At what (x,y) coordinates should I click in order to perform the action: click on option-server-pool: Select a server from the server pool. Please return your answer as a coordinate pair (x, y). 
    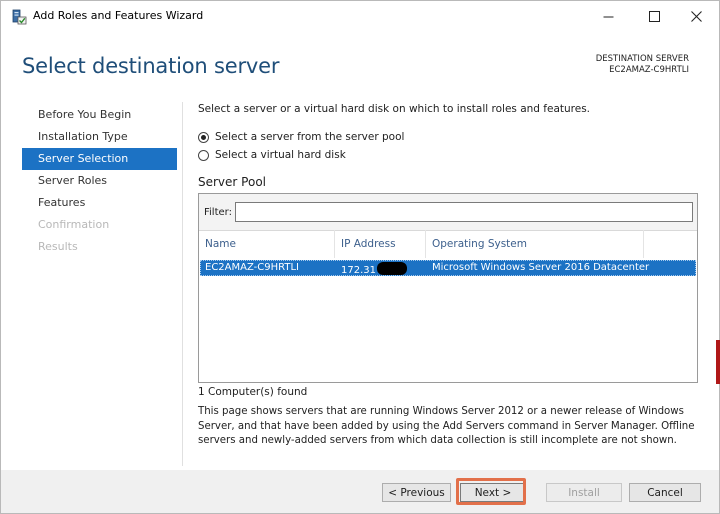
    Looking at the image, I should click on (301, 137).